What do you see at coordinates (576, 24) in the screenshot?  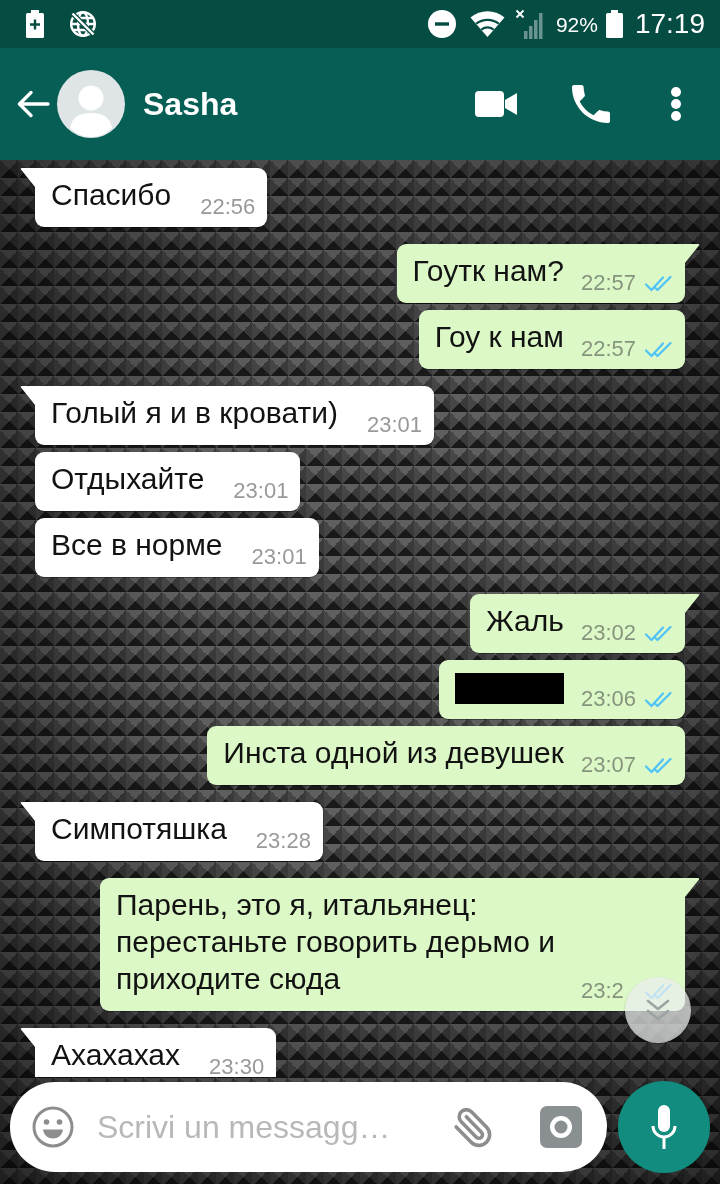 I see `battery-percent: 92%` at bounding box center [576, 24].